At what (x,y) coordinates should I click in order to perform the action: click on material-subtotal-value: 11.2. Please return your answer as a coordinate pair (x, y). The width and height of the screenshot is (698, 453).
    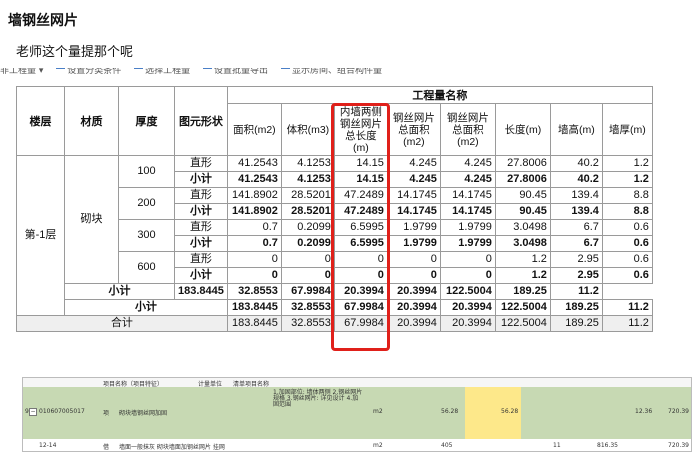
    Looking at the image, I should click on (576, 291).